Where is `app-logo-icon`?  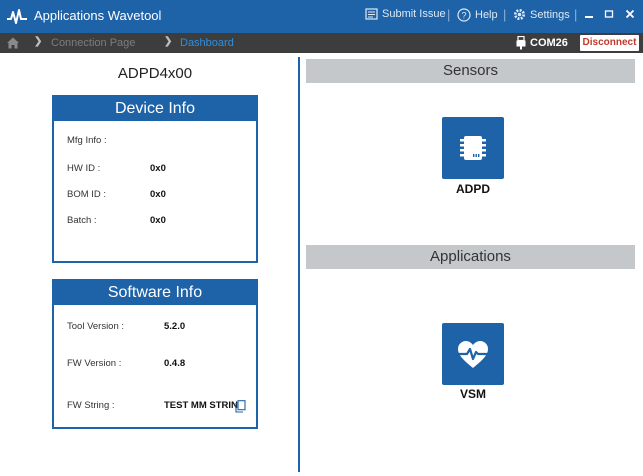
app-logo-icon is located at coordinates (17, 16).